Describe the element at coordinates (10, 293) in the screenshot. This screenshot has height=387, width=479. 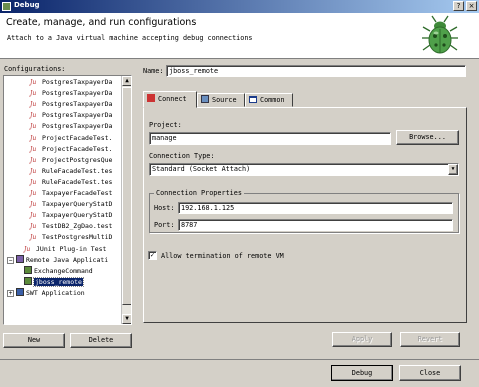
I see `expand-icon: +` at that location.